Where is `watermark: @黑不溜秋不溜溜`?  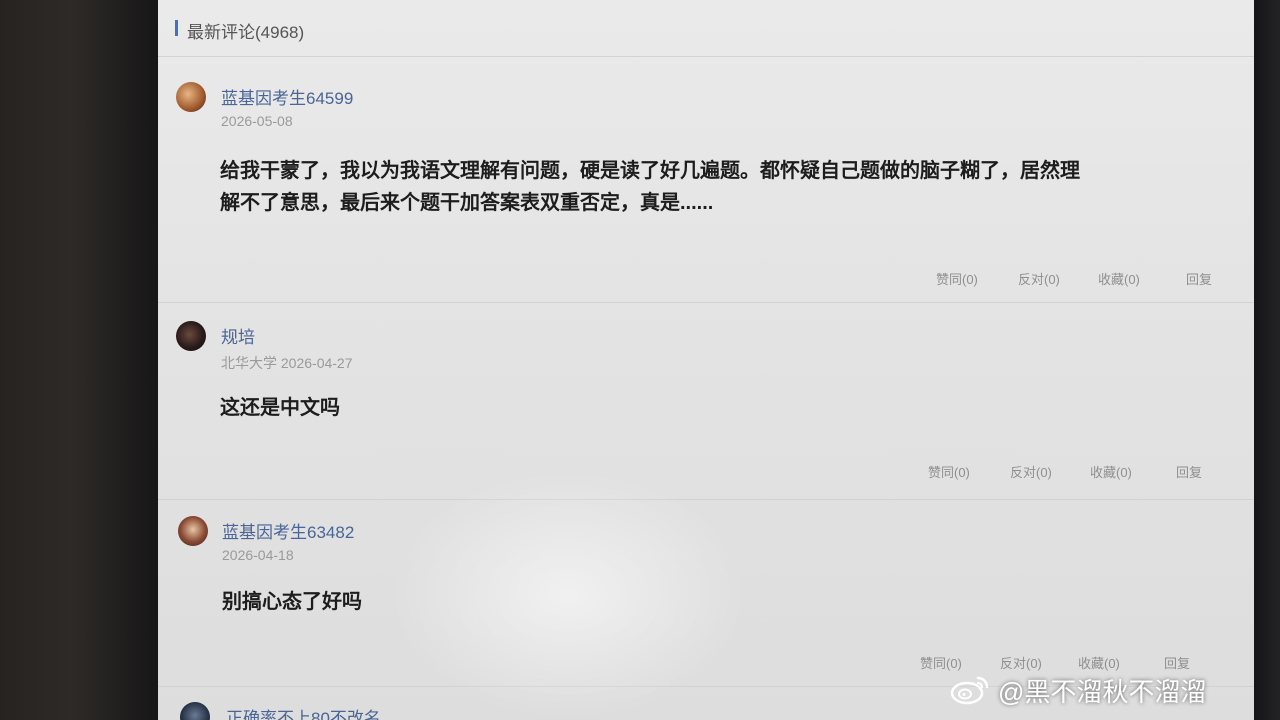 watermark: @黑不溜秋不溜溜 is located at coordinates (1110, 690).